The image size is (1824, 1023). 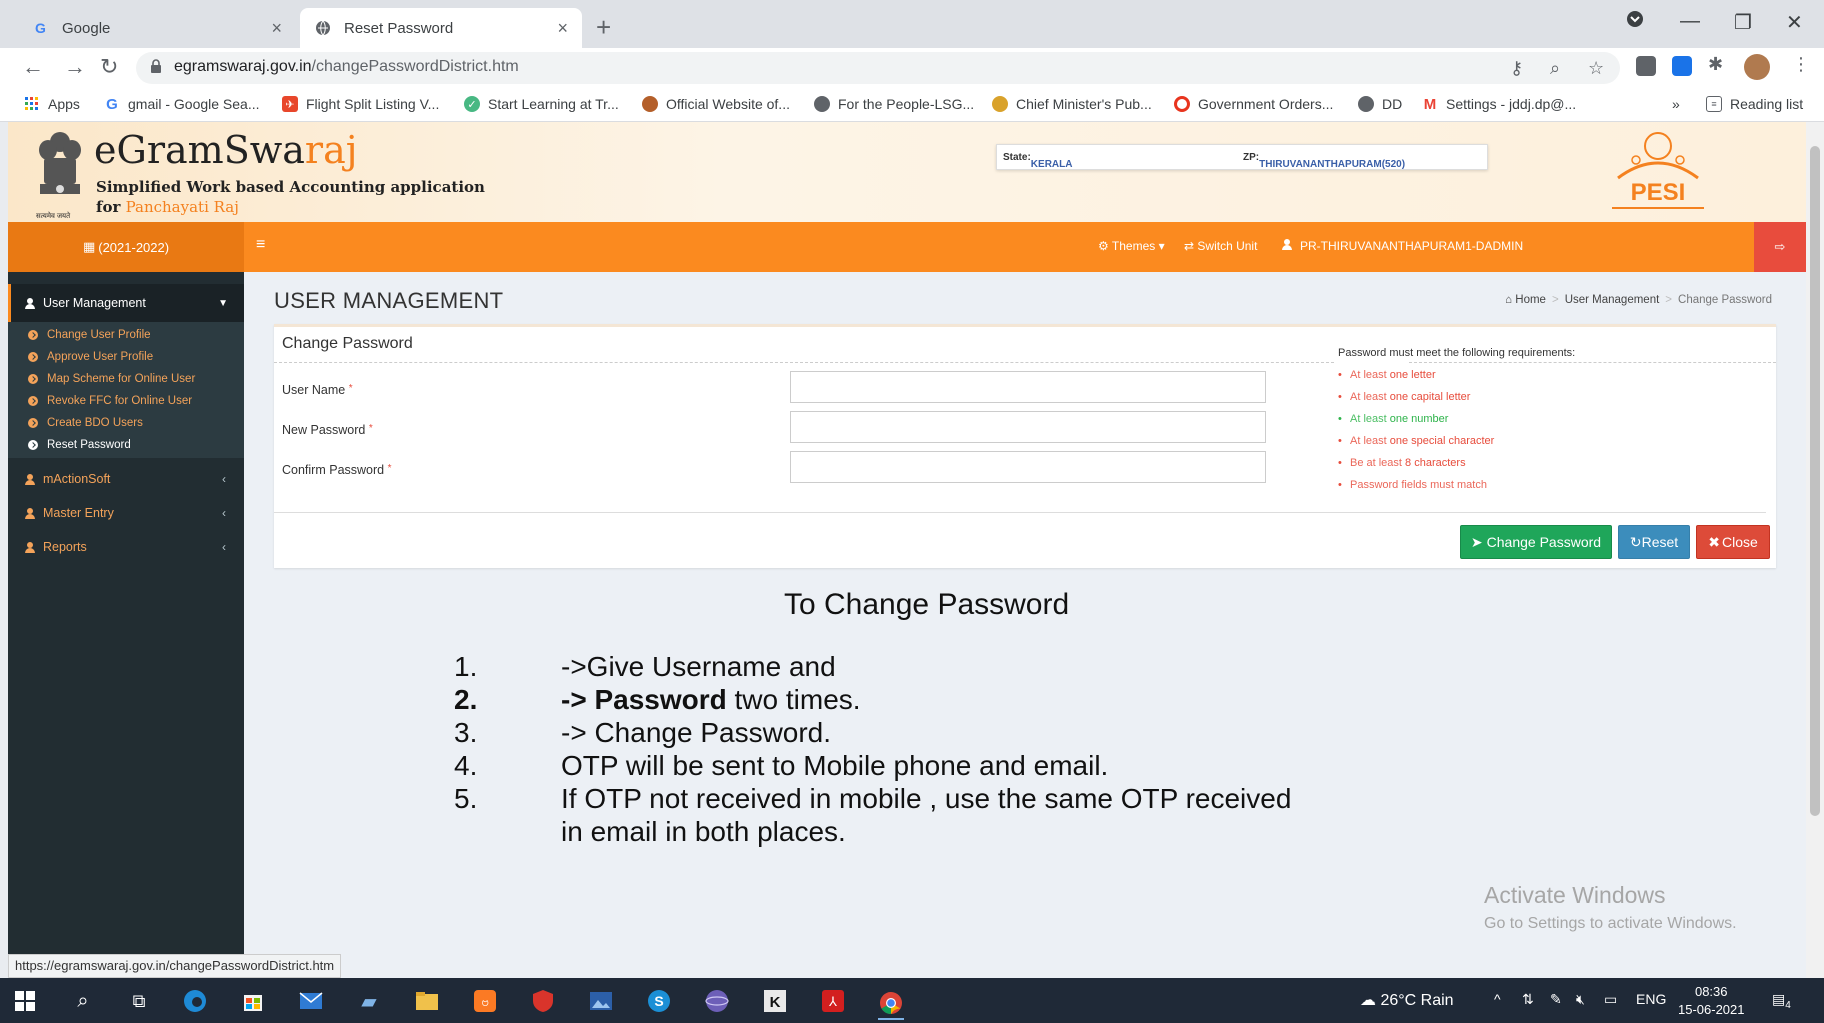 I want to click on close-window-icon: ✕, so click(x=1794, y=22).